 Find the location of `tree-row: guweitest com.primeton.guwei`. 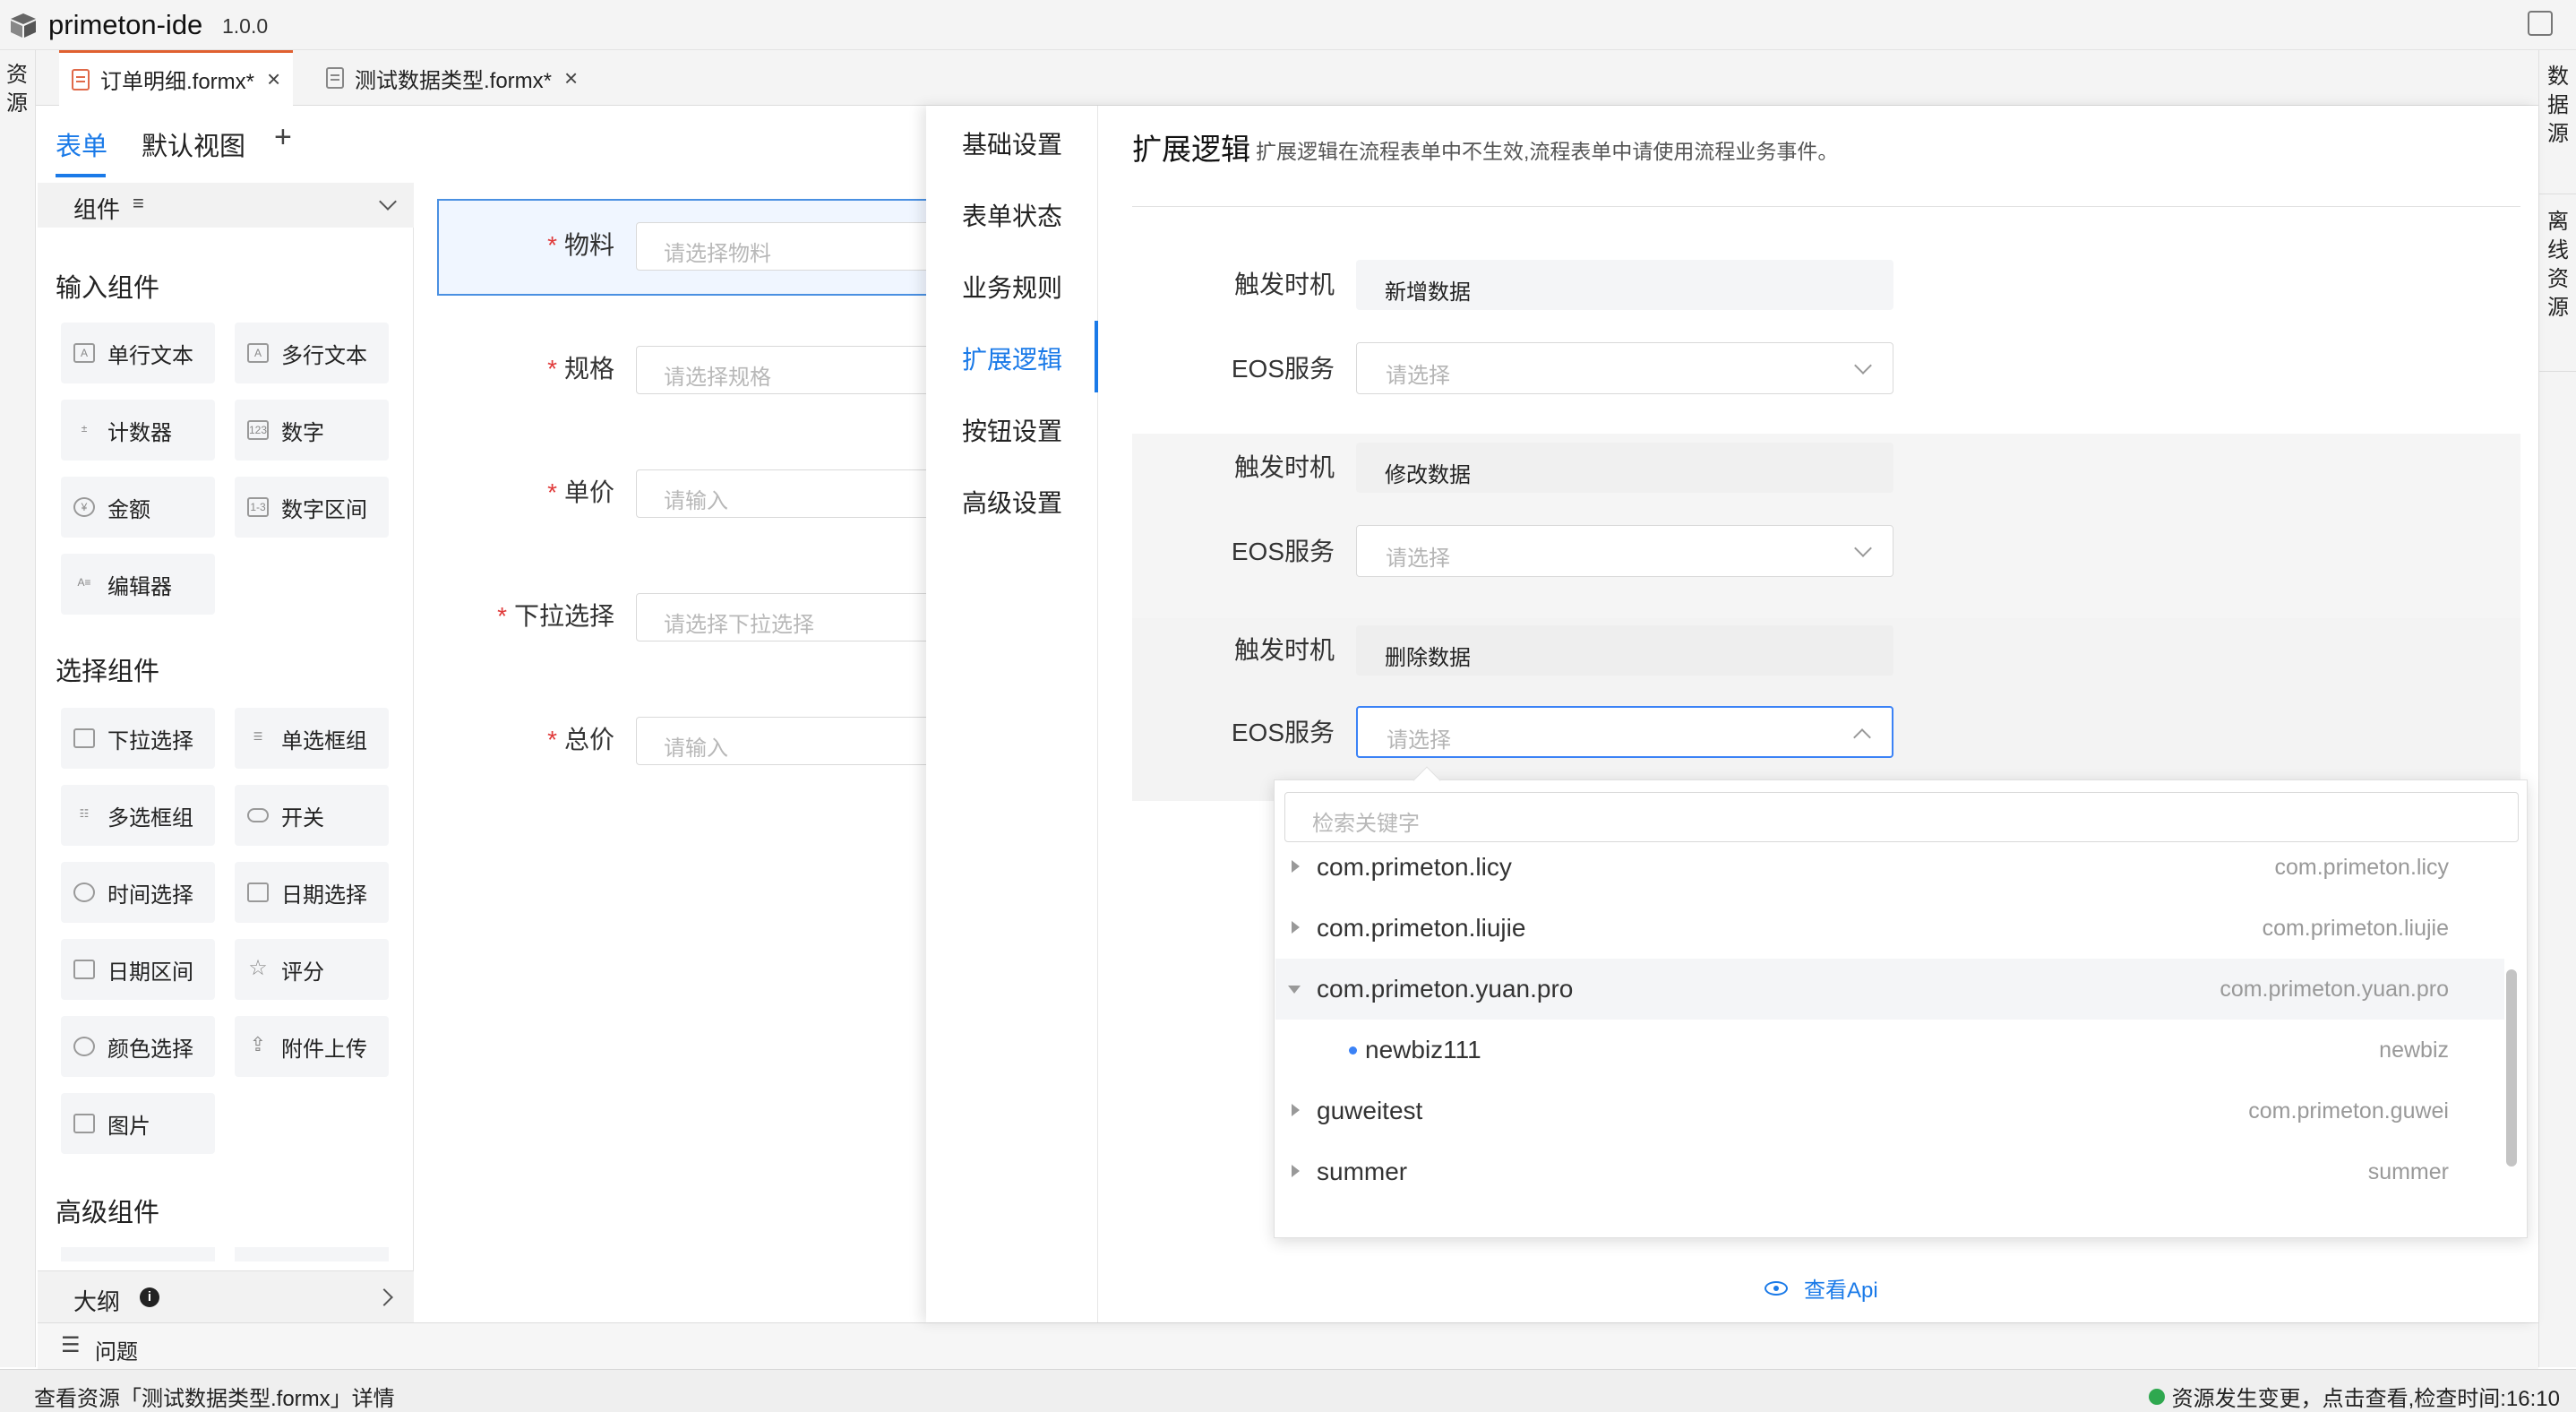

tree-row: guweitest com.primeton.guwei is located at coordinates (1889, 1111).